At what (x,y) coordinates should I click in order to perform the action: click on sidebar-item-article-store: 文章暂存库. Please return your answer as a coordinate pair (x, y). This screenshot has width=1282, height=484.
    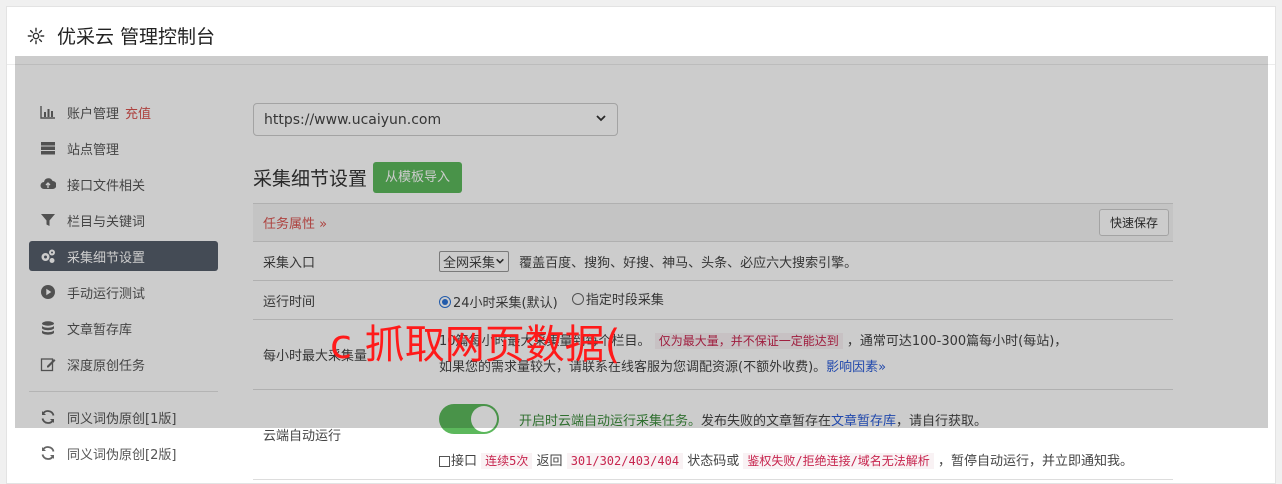
    Looking at the image, I should click on (123, 328).